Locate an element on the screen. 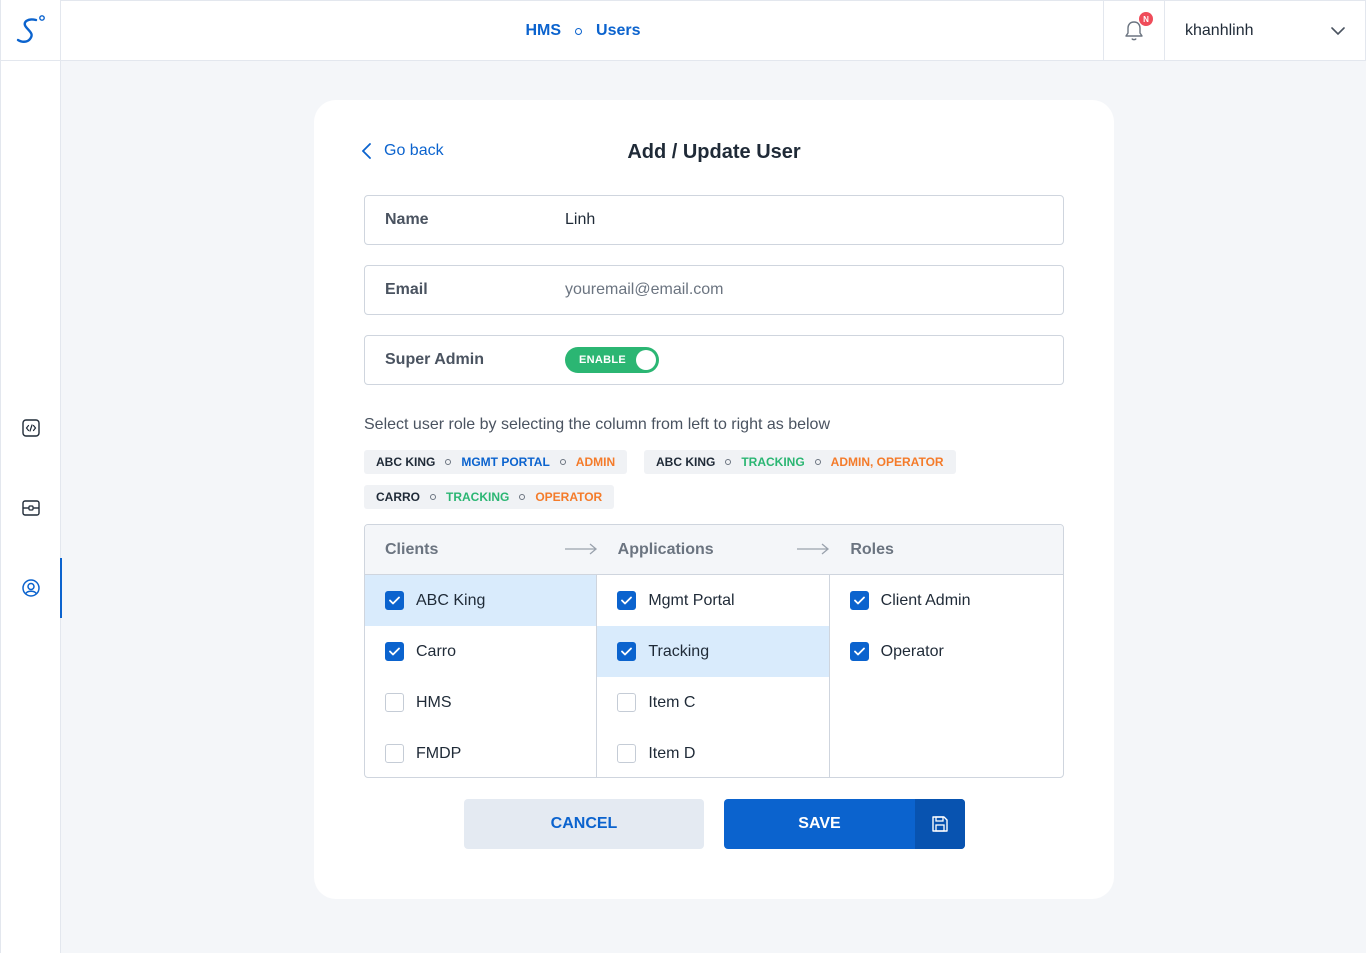 Image resolution: width=1366 pixels, height=953 pixels. client-option-label: HMS is located at coordinates (434, 702).